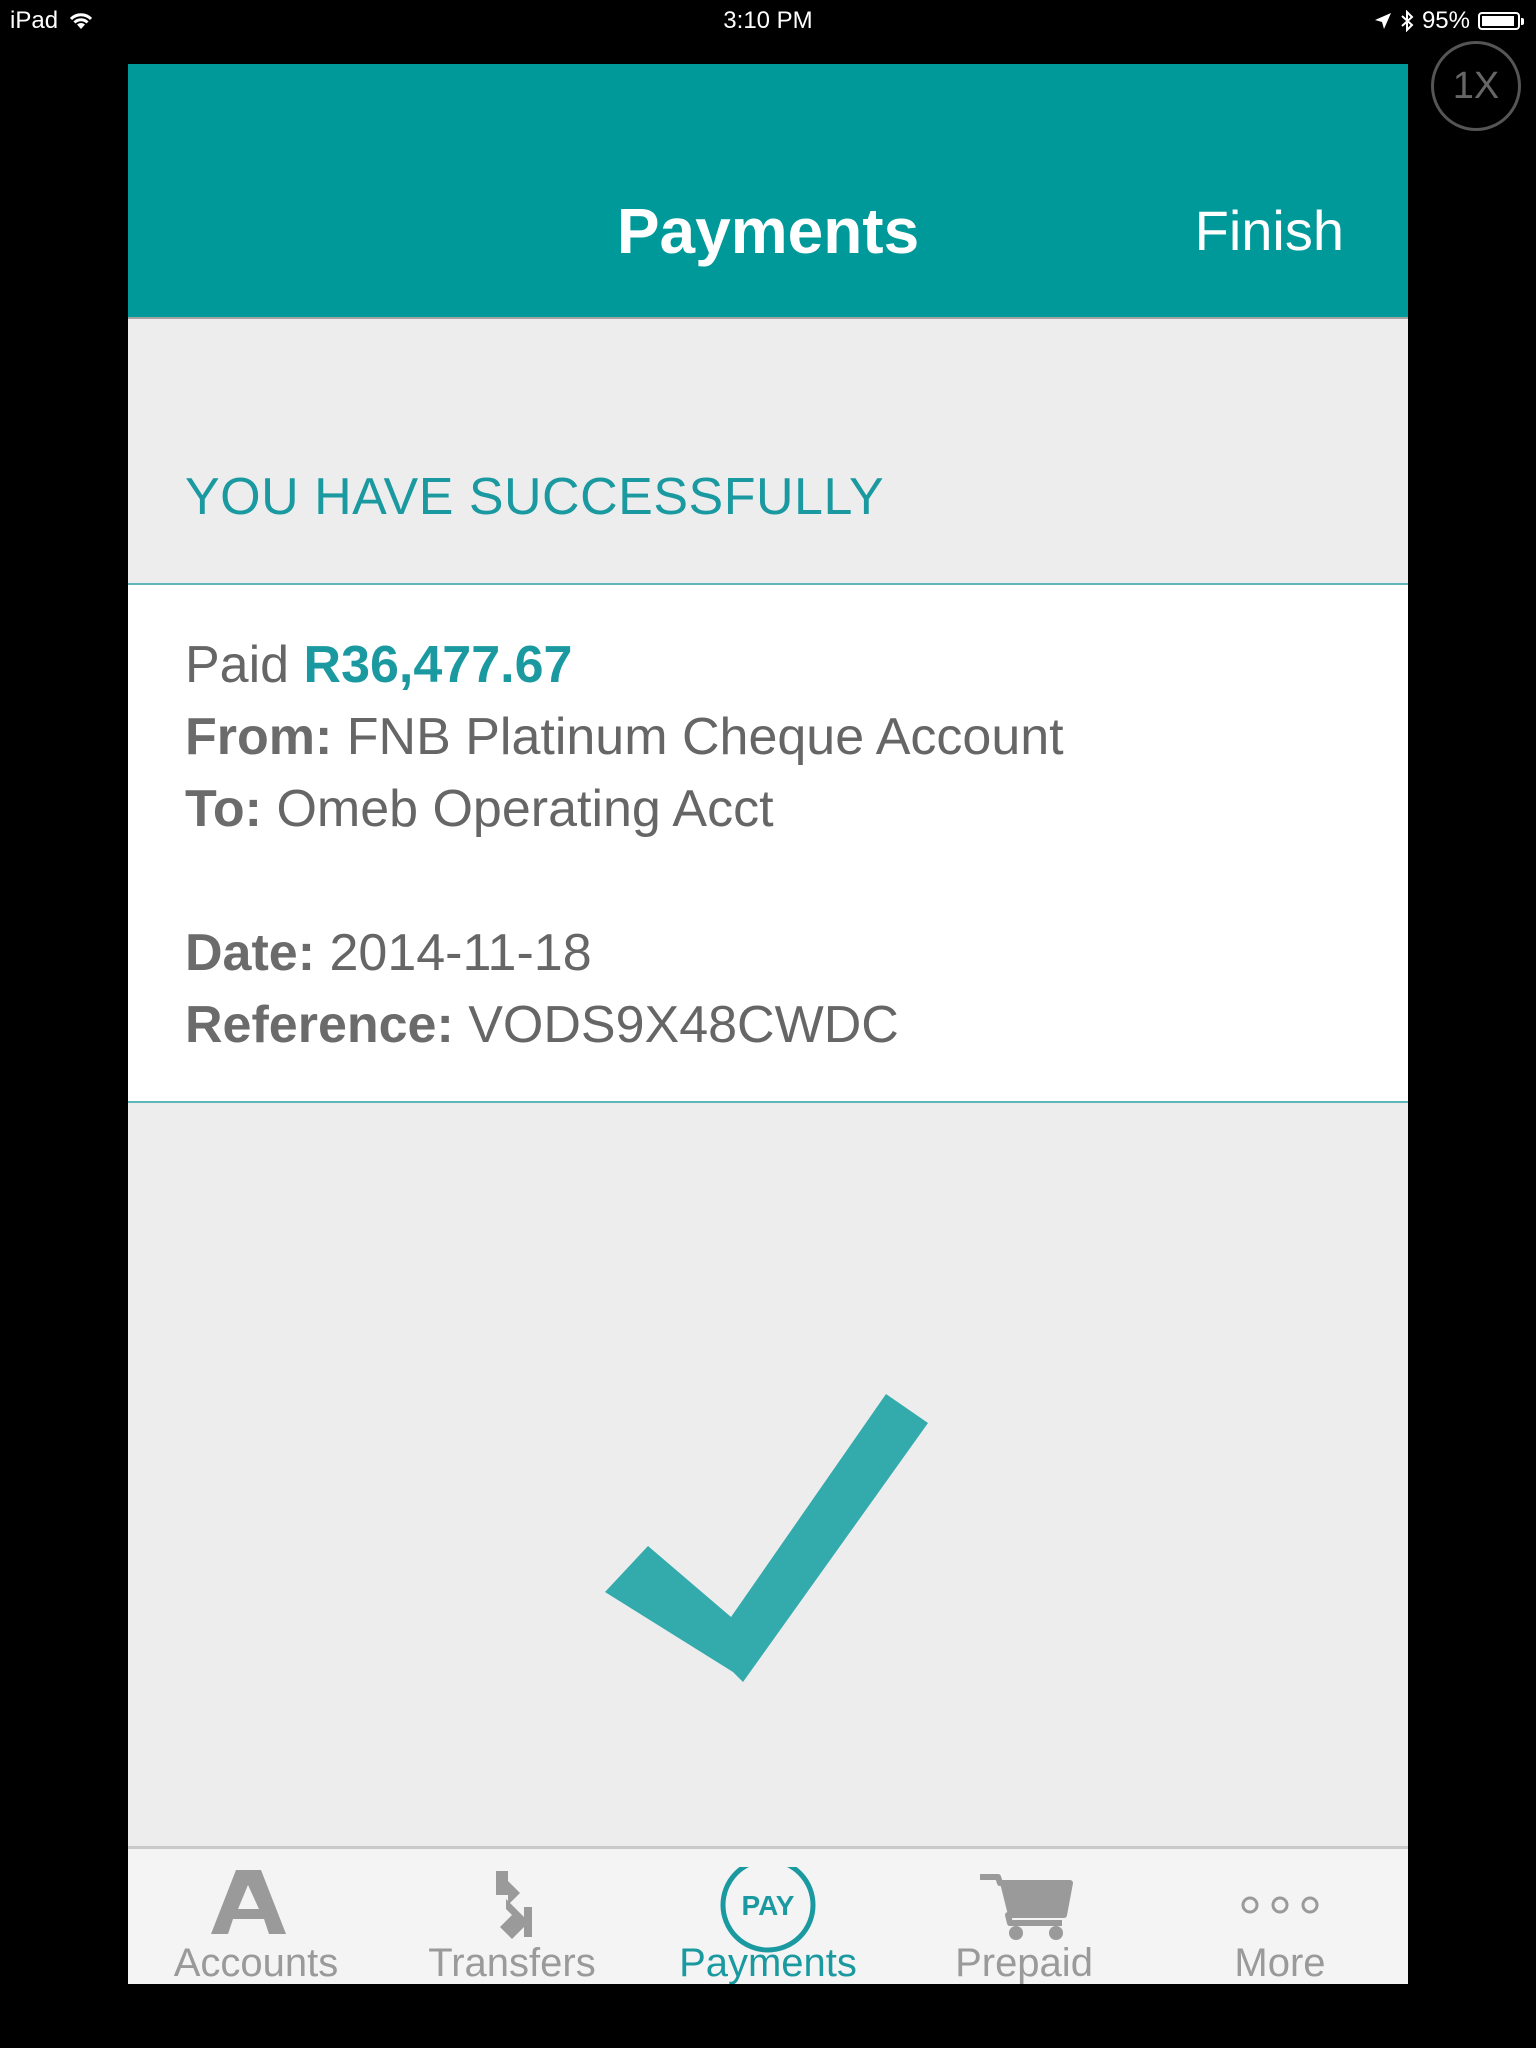 The width and height of the screenshot is (1536, 2048). I want to click on battery-percent: 95%, so click(1445, 20).